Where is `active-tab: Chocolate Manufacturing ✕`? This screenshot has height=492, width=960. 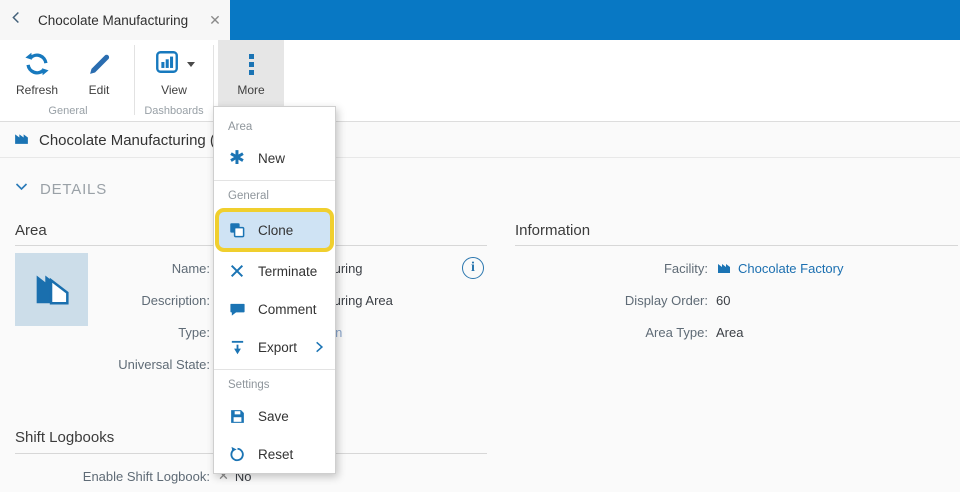
active-tab: Chocolate Manufacturing ✕ is located at coordinates (115, 20).